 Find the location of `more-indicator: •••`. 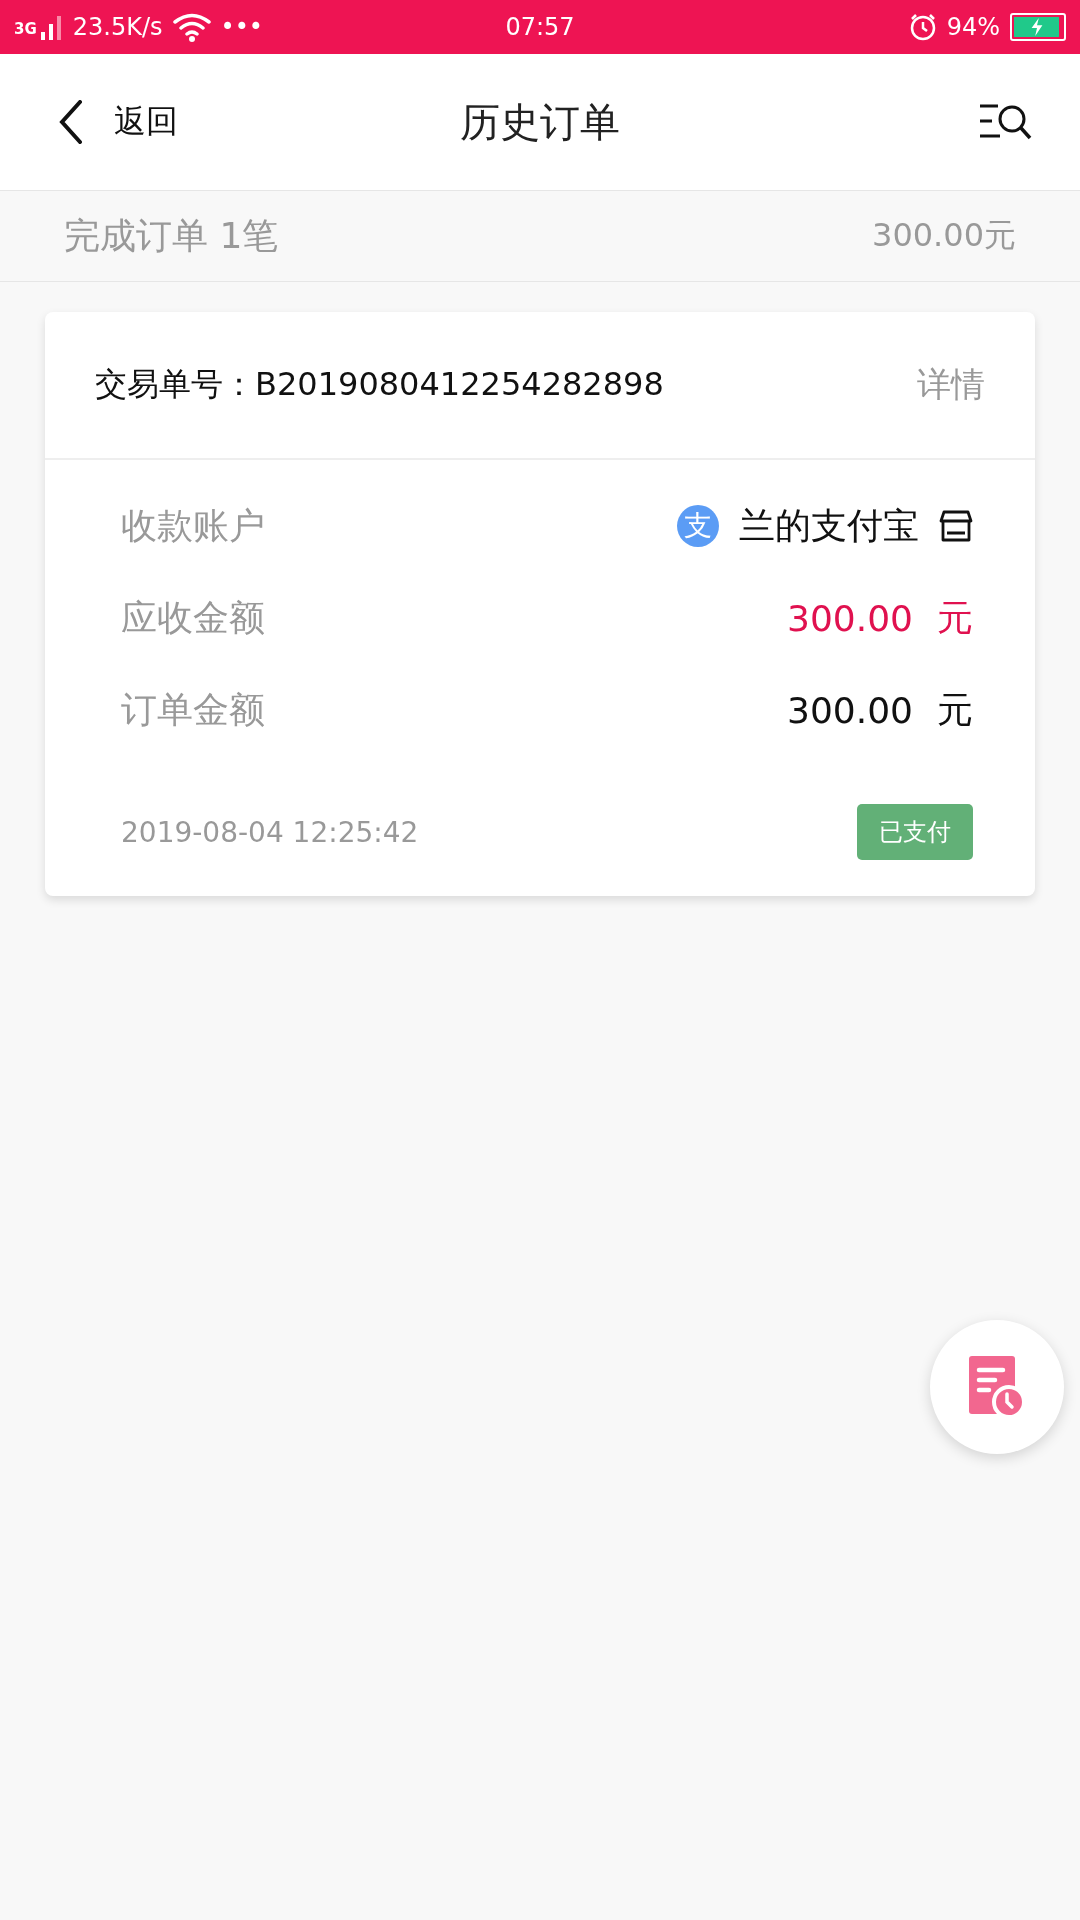

more-indicator: ••• is located at coordinates (241, 27).